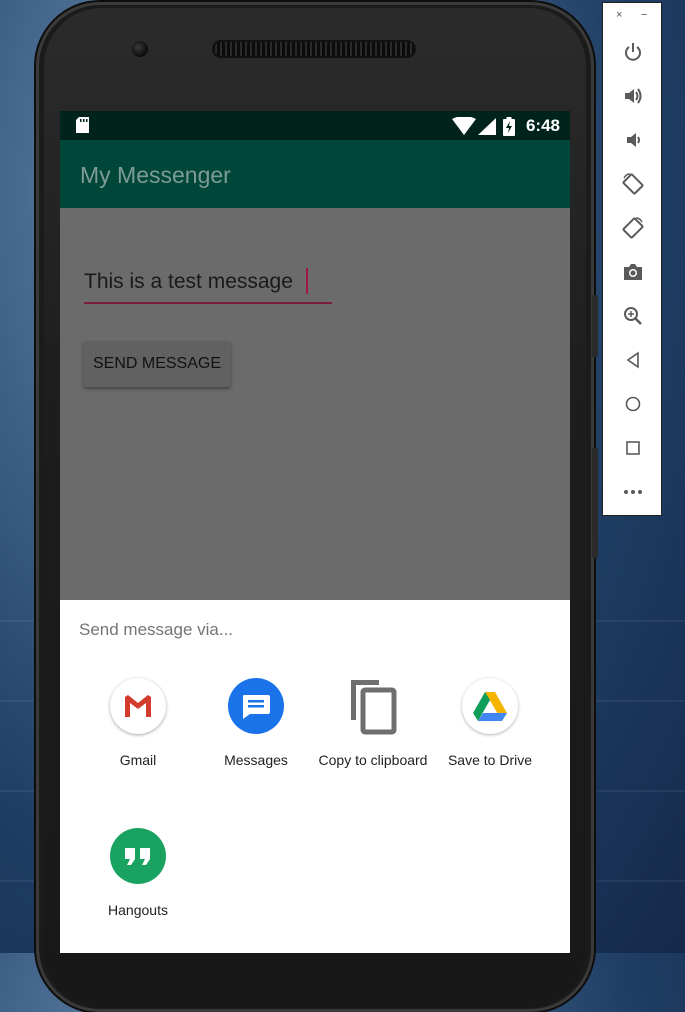 This screenshot has width=685, height=1012. I want to click on rotate-right-button, so click(633, 228).